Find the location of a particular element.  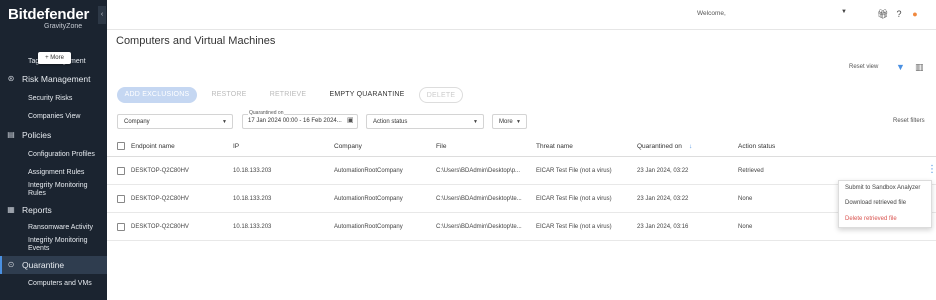

sidebar-item-computers-and-vms: Computers and VMs is located at coordinates (53, 285).